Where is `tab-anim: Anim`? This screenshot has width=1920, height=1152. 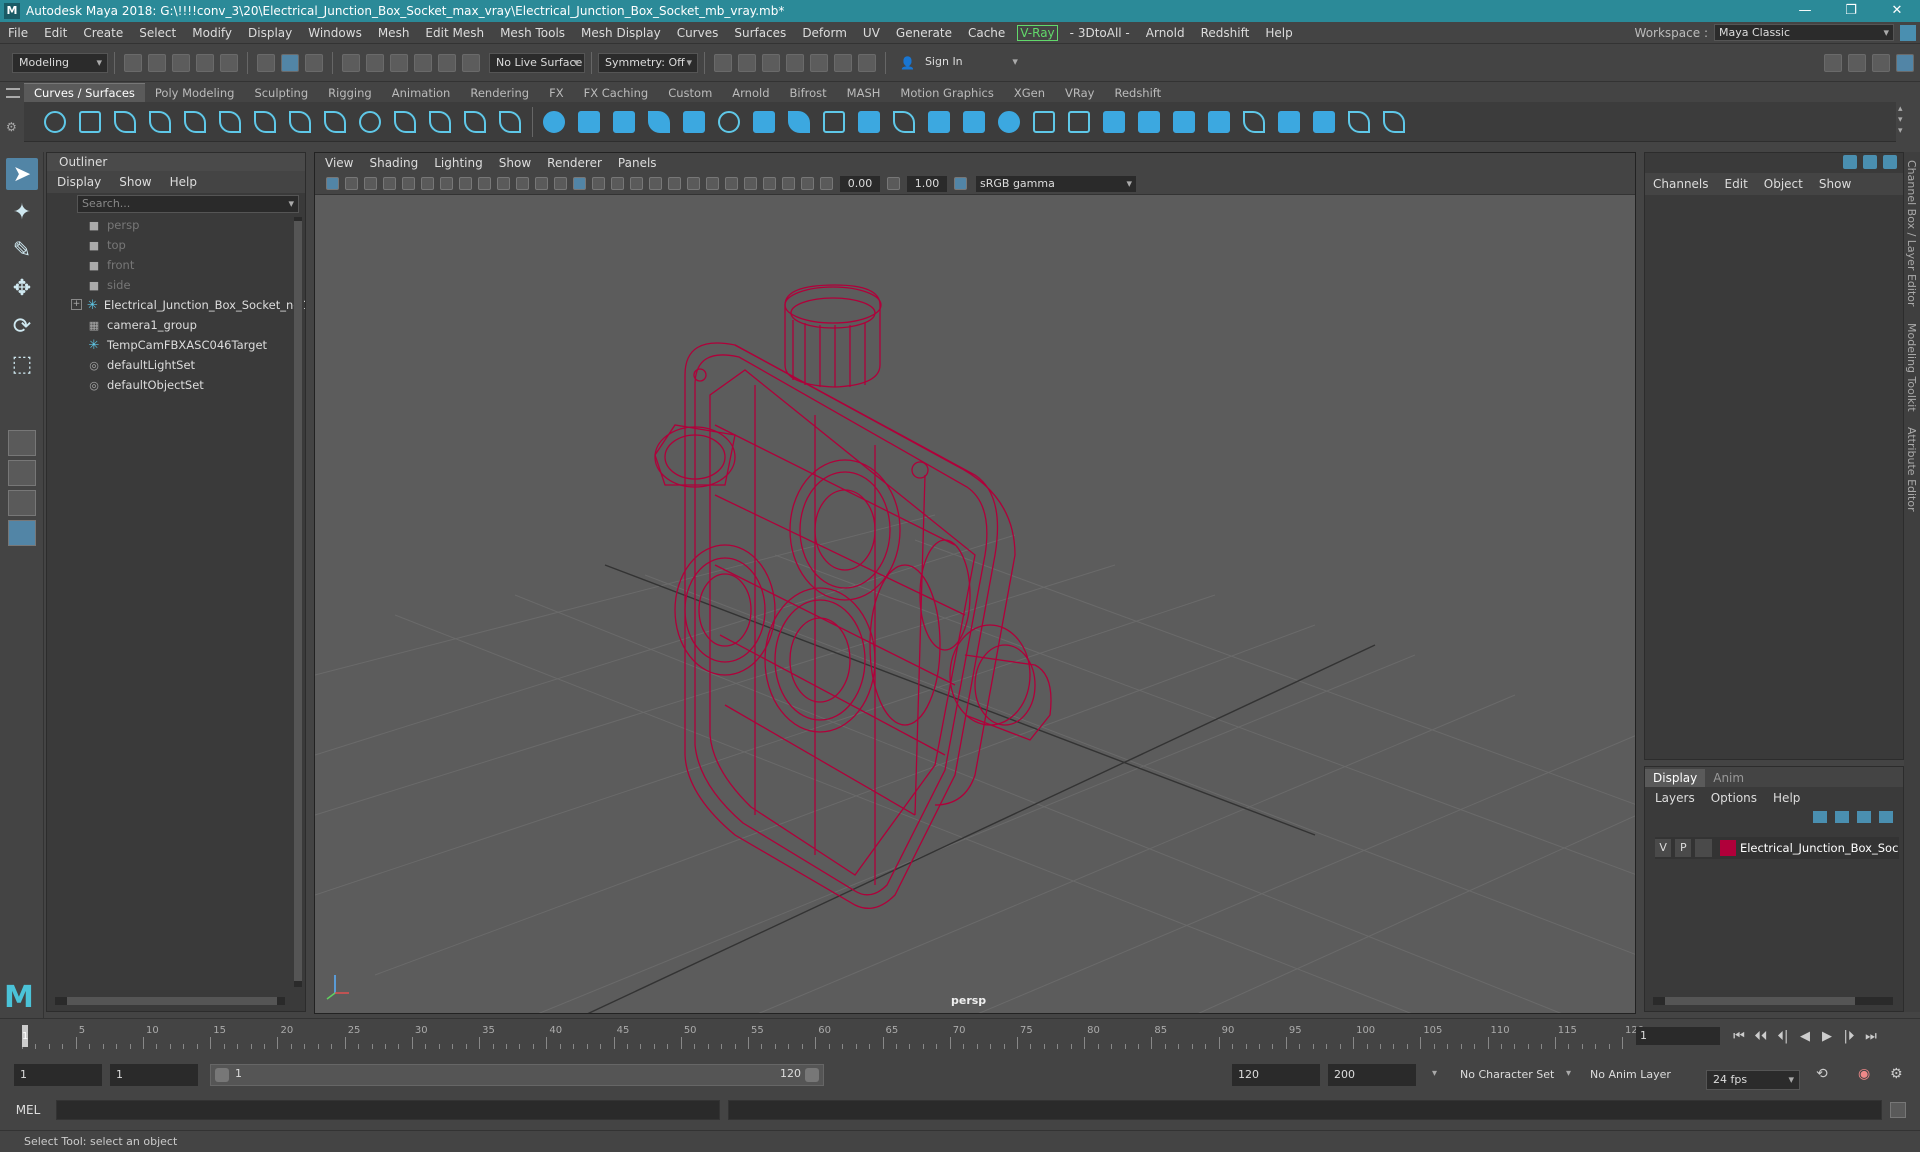 tab-anim: Anim is located at coordinates (1728, 778).